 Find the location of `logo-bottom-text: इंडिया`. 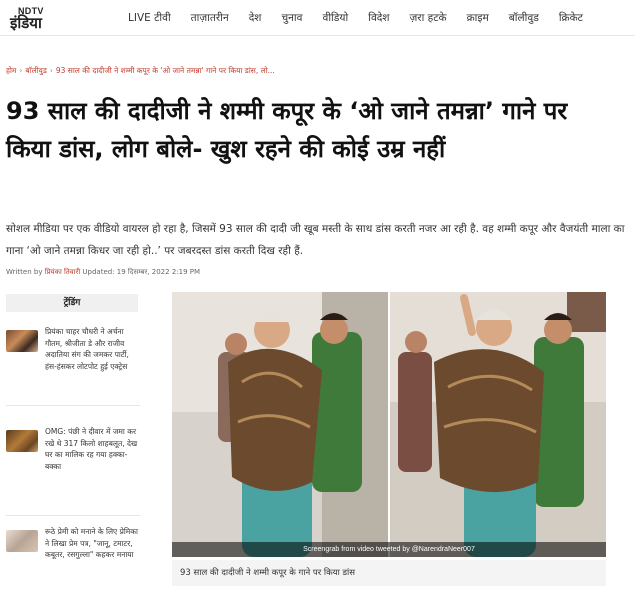

logo-bottom-text: इंडिया is located at coordinates (26, 23).